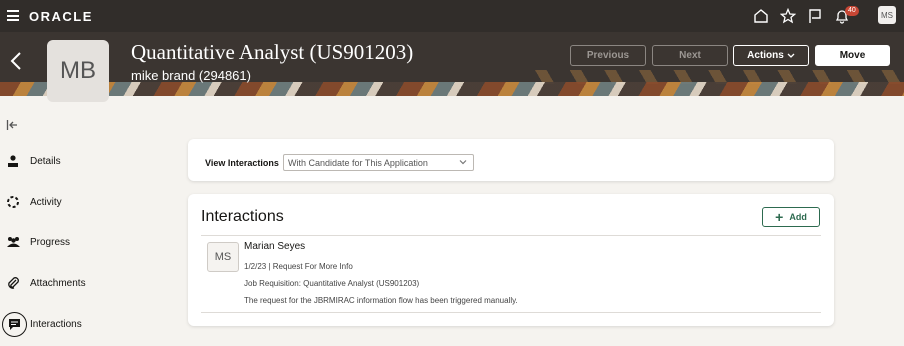 Image resolution: width=904 pixels, height=346 pixels. I want to click on paperclip-icon, so click(13, 283).